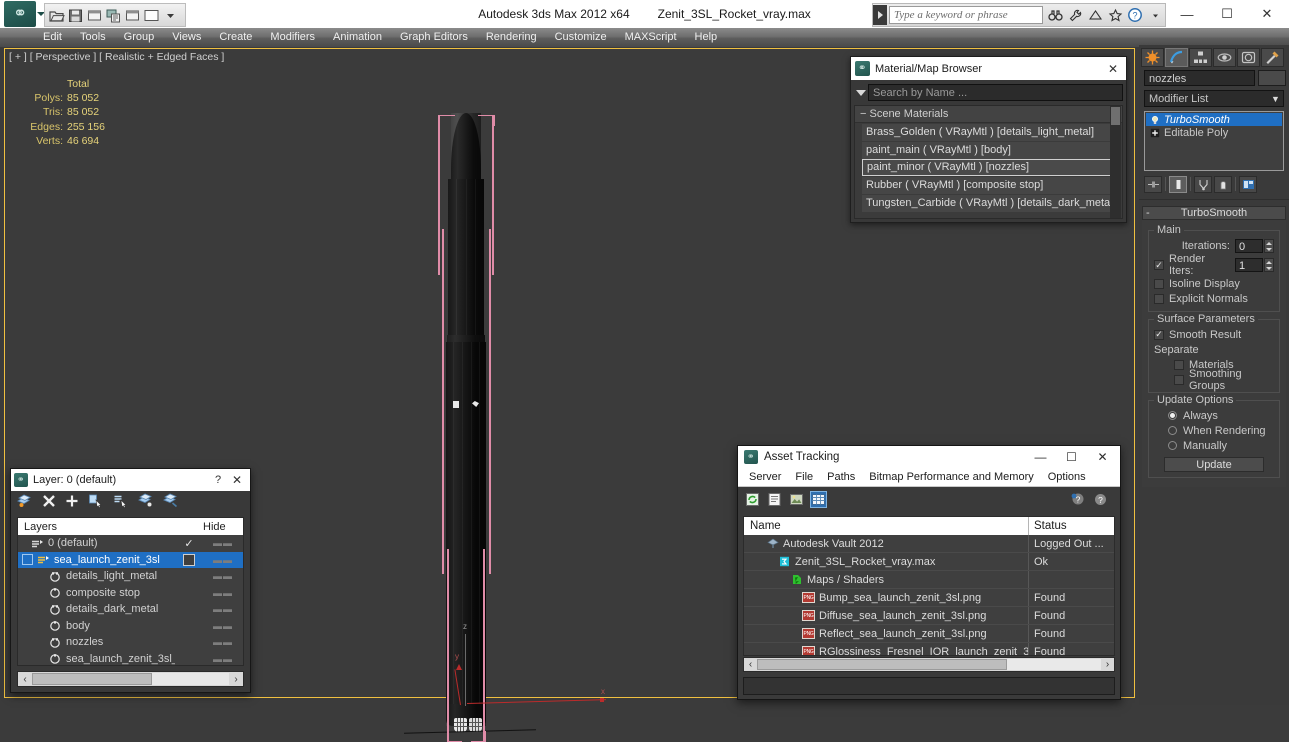 The height and width of the screenshot is (742, 1289). I want to click on thumbnail-view-icon, so click(796, 499).